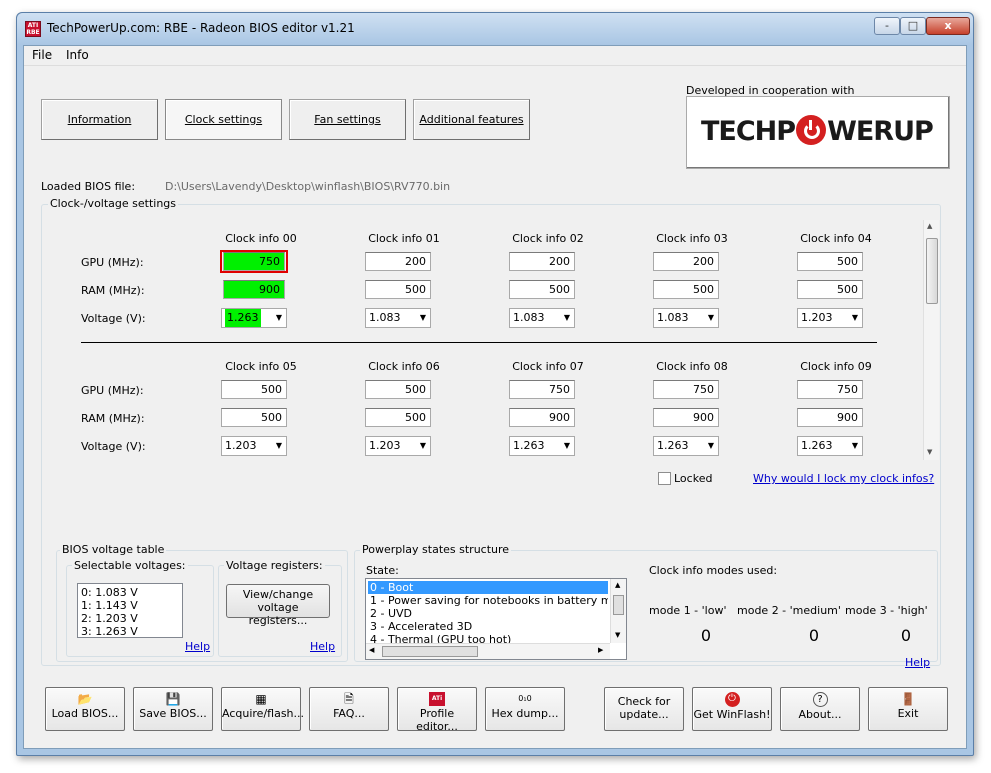  What do you see at coordinates (130, 605) in the screenshot?
I see `list-item: 1: 1.143 V` at bounding box center [130, 605].